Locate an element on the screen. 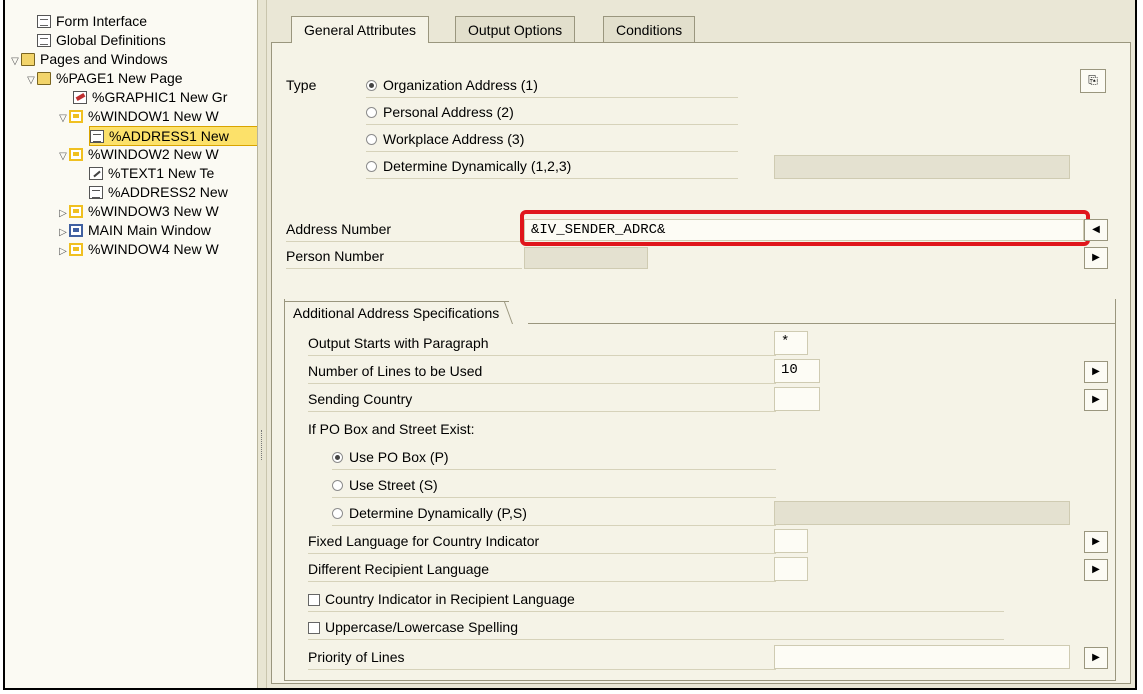  radio-personal-address: Personal Address (2) is located at coordinates (440, 112).